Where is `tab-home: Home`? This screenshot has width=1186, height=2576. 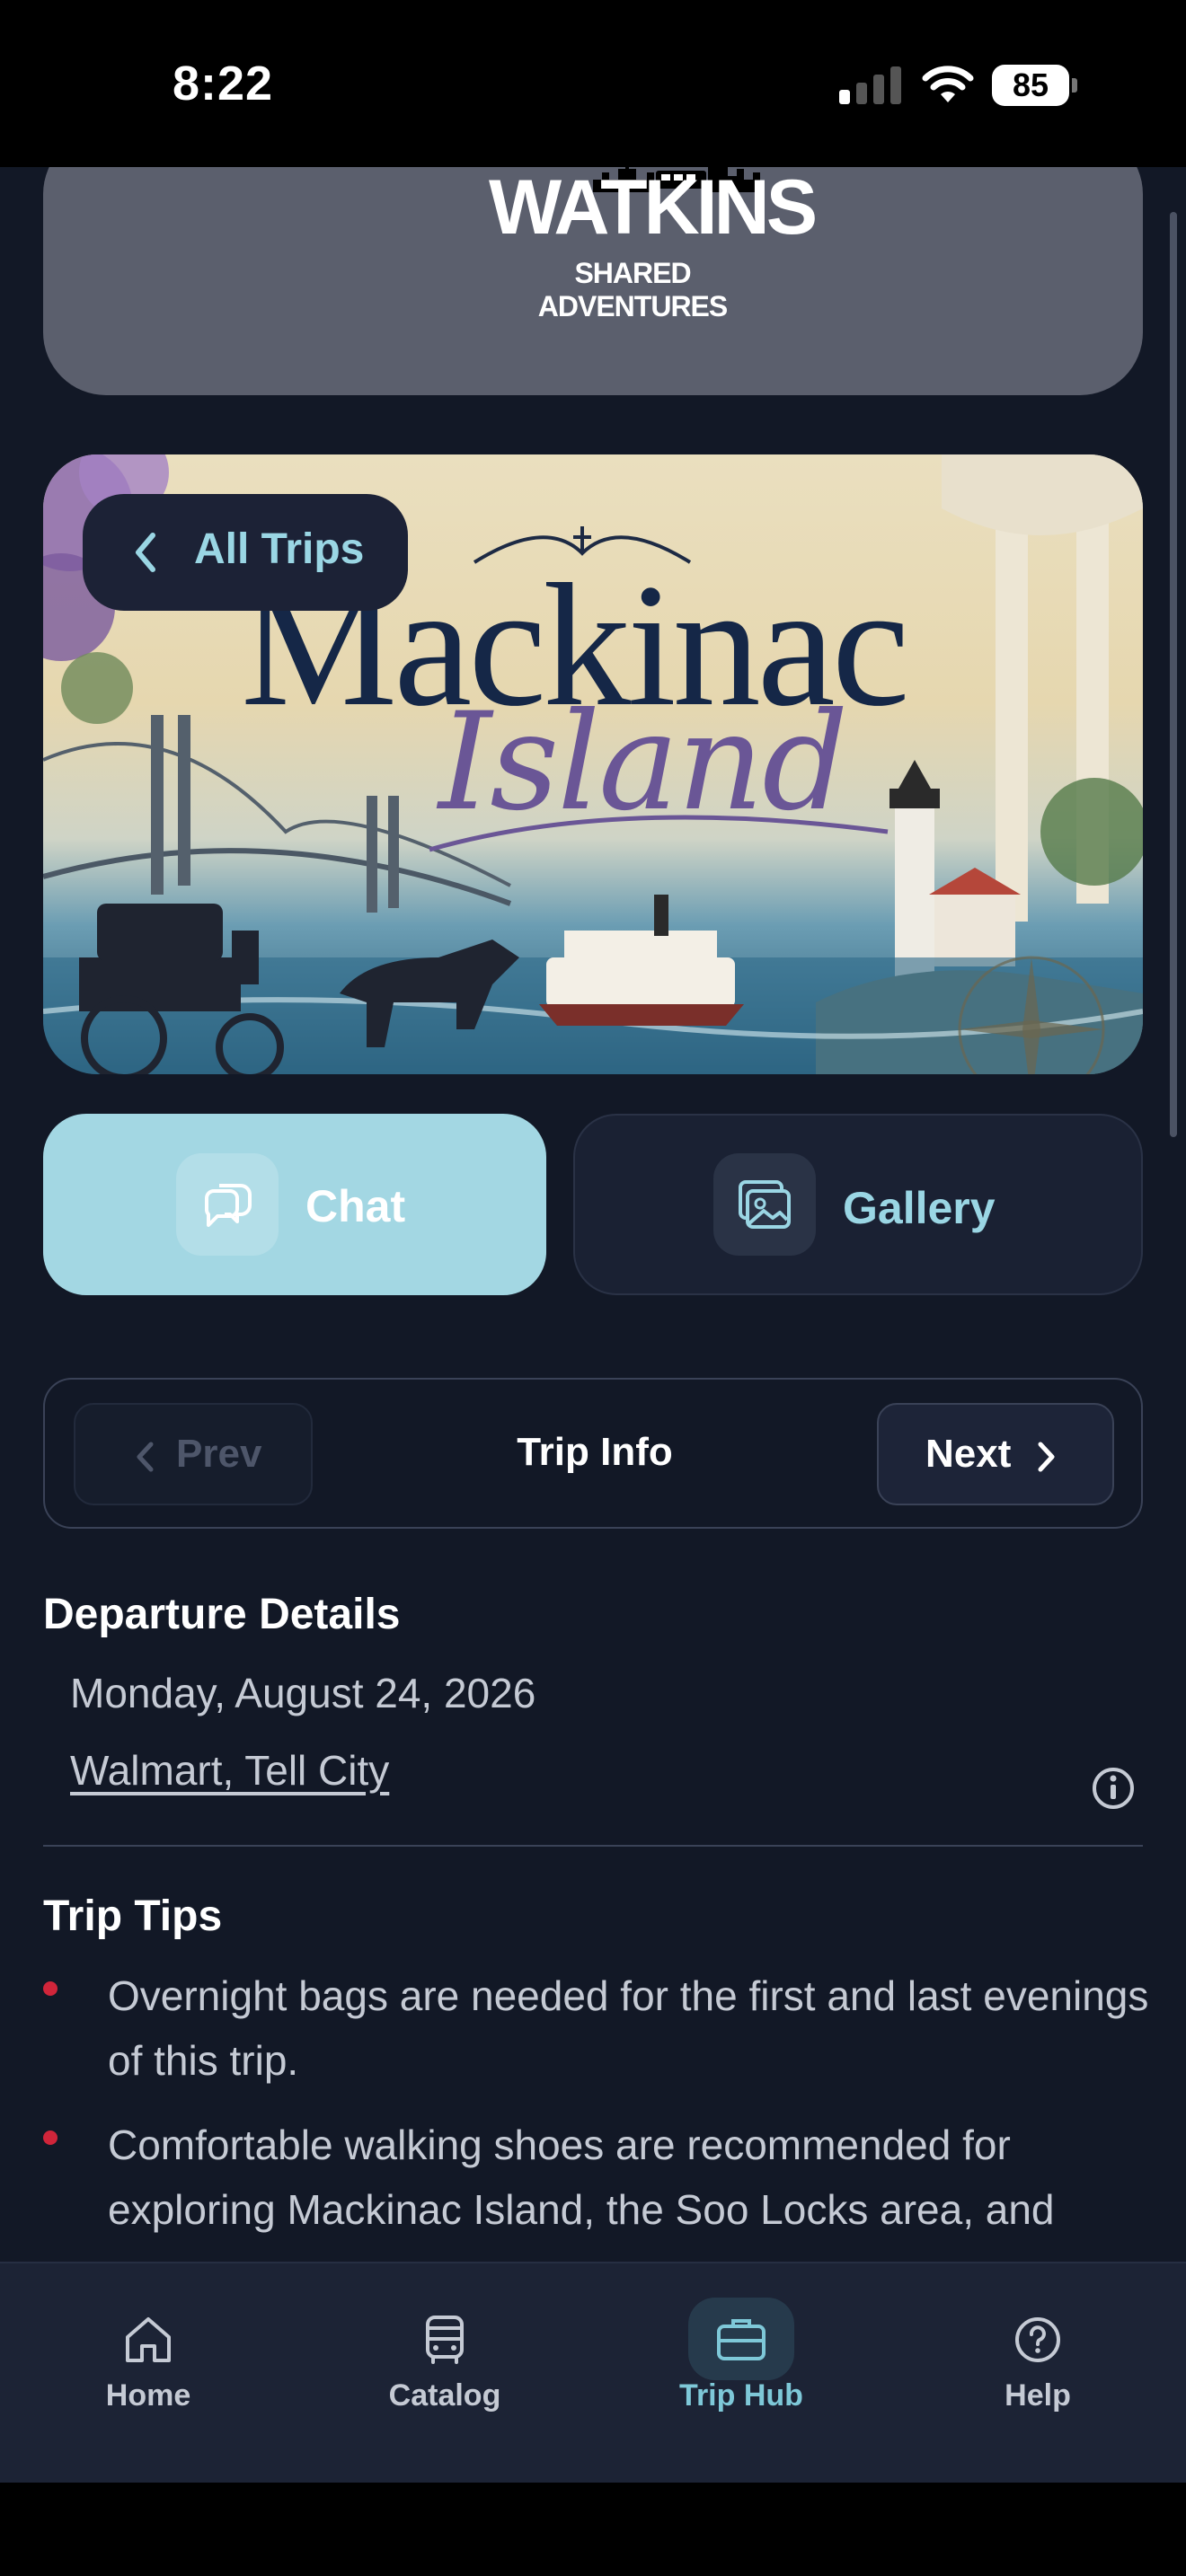 tab-home: Home is located at coordinates (148, 2373).